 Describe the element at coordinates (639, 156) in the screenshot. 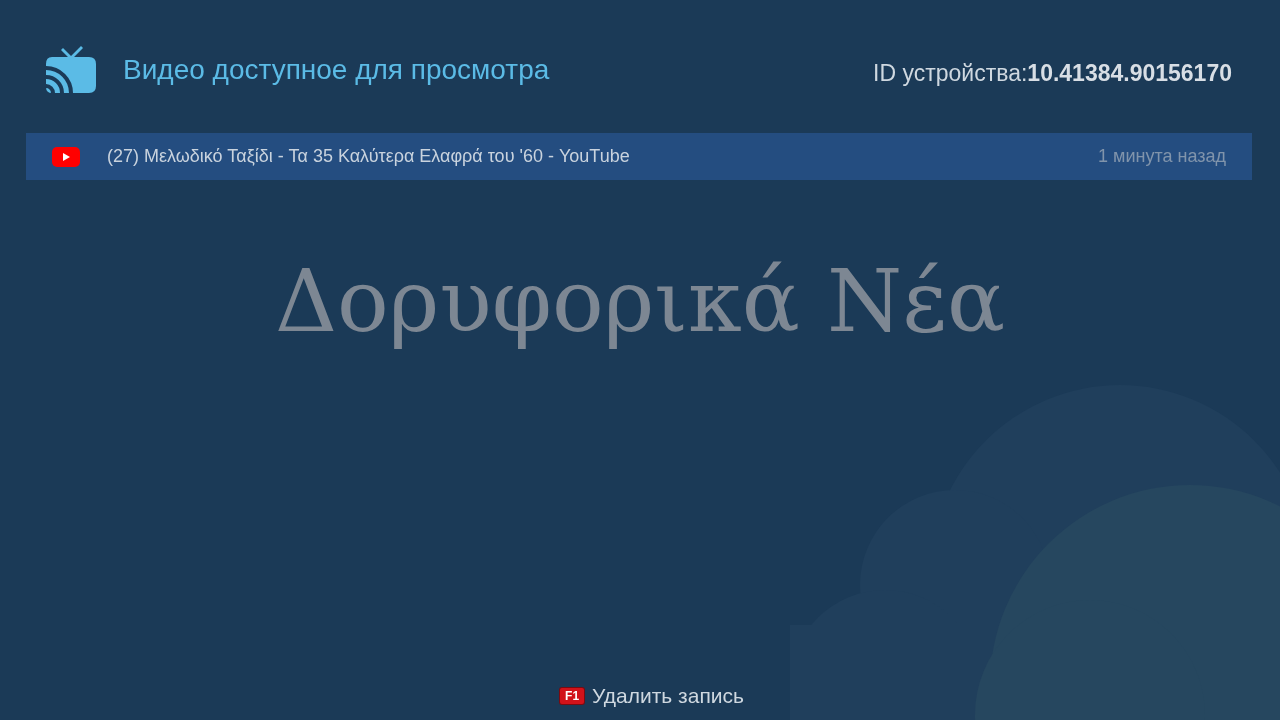

I see `video-row: (27) Μελωδικό Ταξίδι - Τα 35 Καλύτερα Ελαφρά του '60 - YouTube 1 минута назад` at that location.